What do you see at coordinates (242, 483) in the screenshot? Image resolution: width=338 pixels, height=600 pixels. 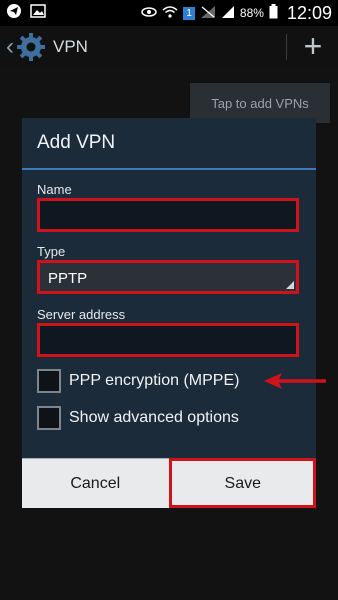 I see `save-button: Save` at bounding box center [242, 483].